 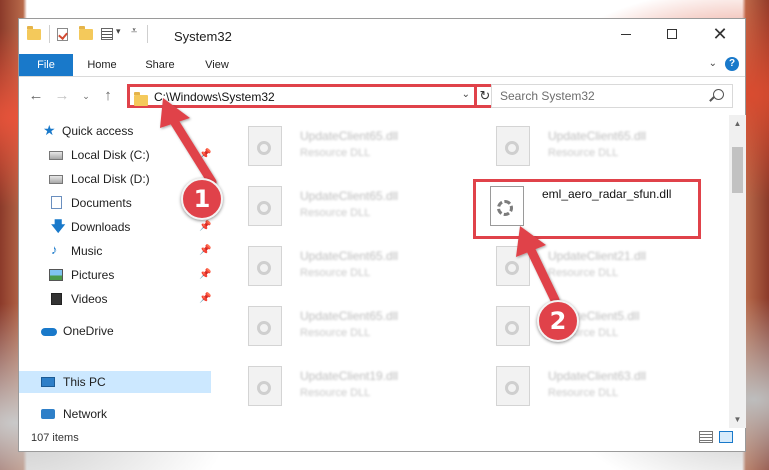 What do you see at coordinates (101, 227) in the screenshot?
I see `sidebar-item-label: Downloads` at bounding box center [101, 227].